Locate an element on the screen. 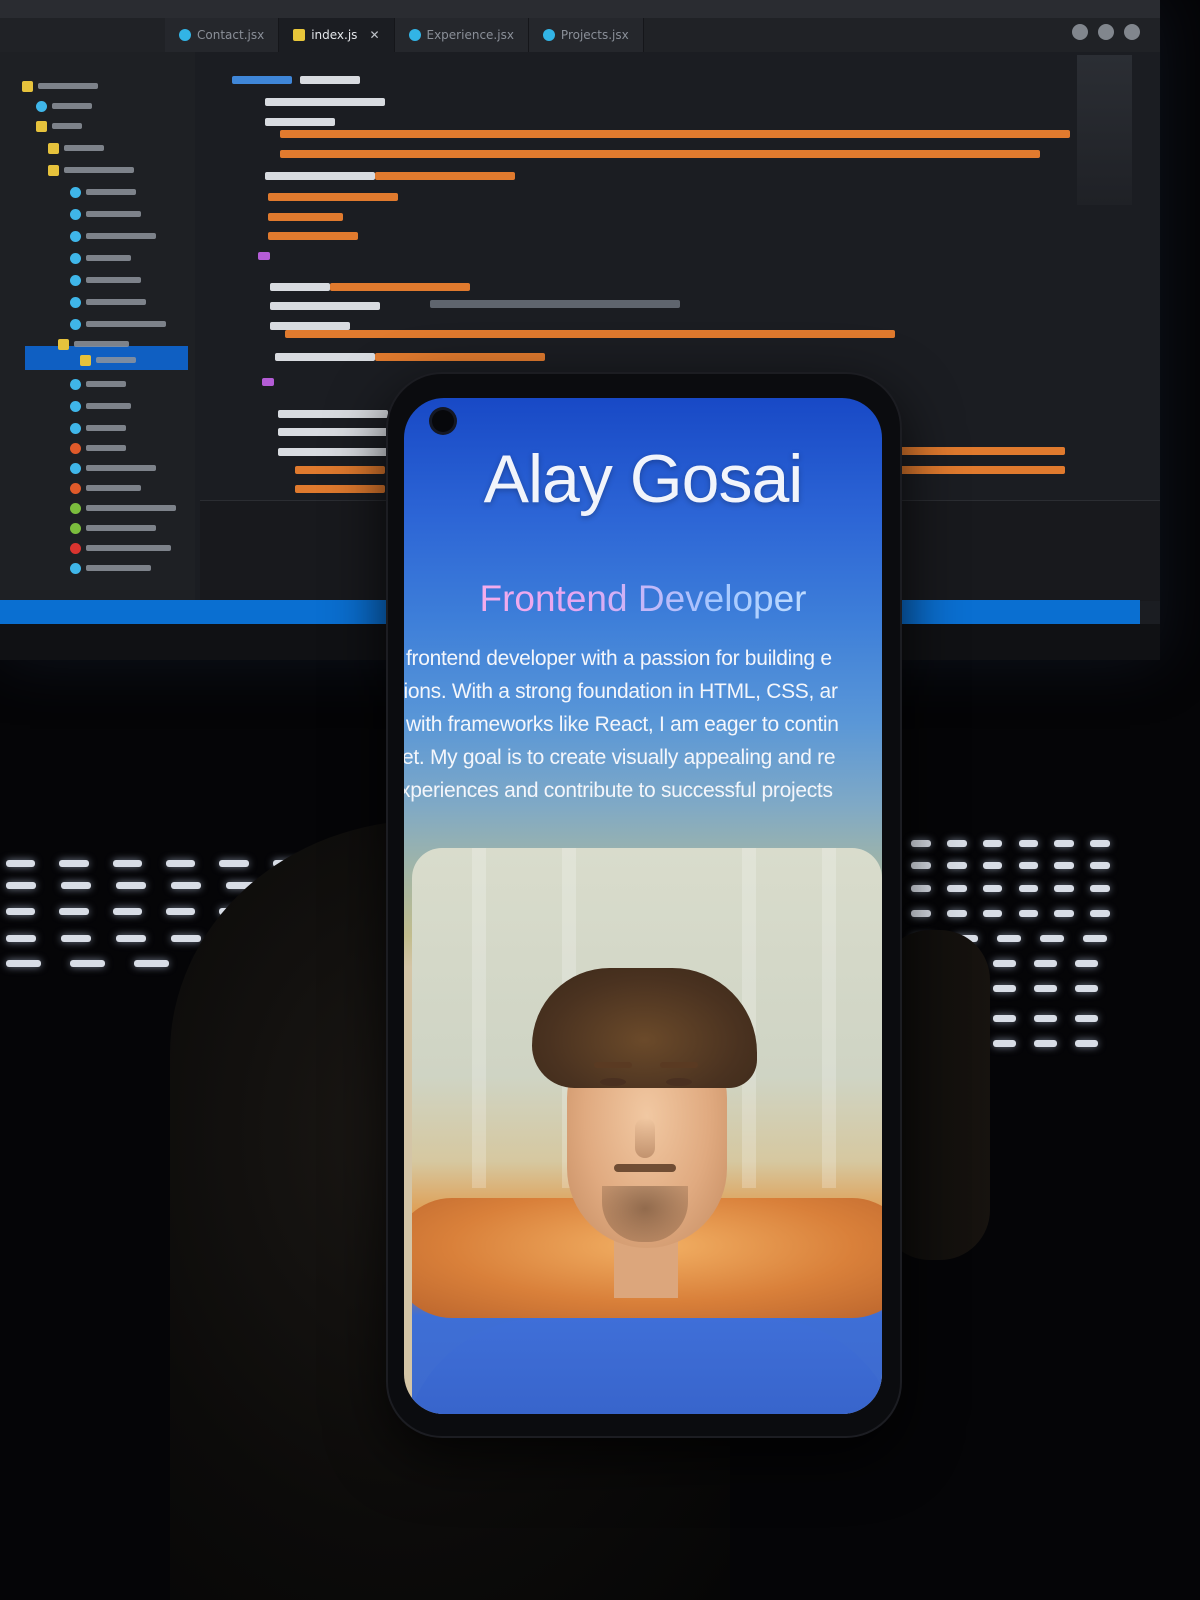  close-icon: ✕ is located at coordinates (374, 35).